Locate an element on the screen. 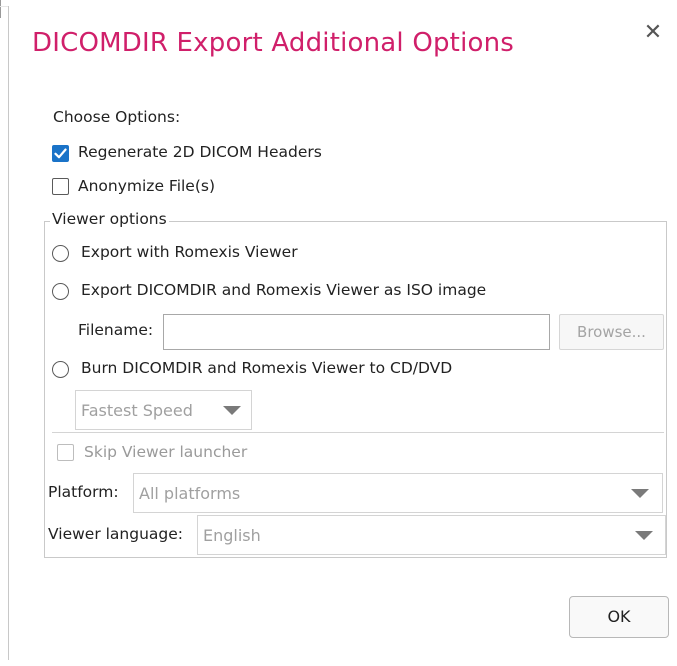  regenerate-headers-checkbox is located at coordinates (60, 153).